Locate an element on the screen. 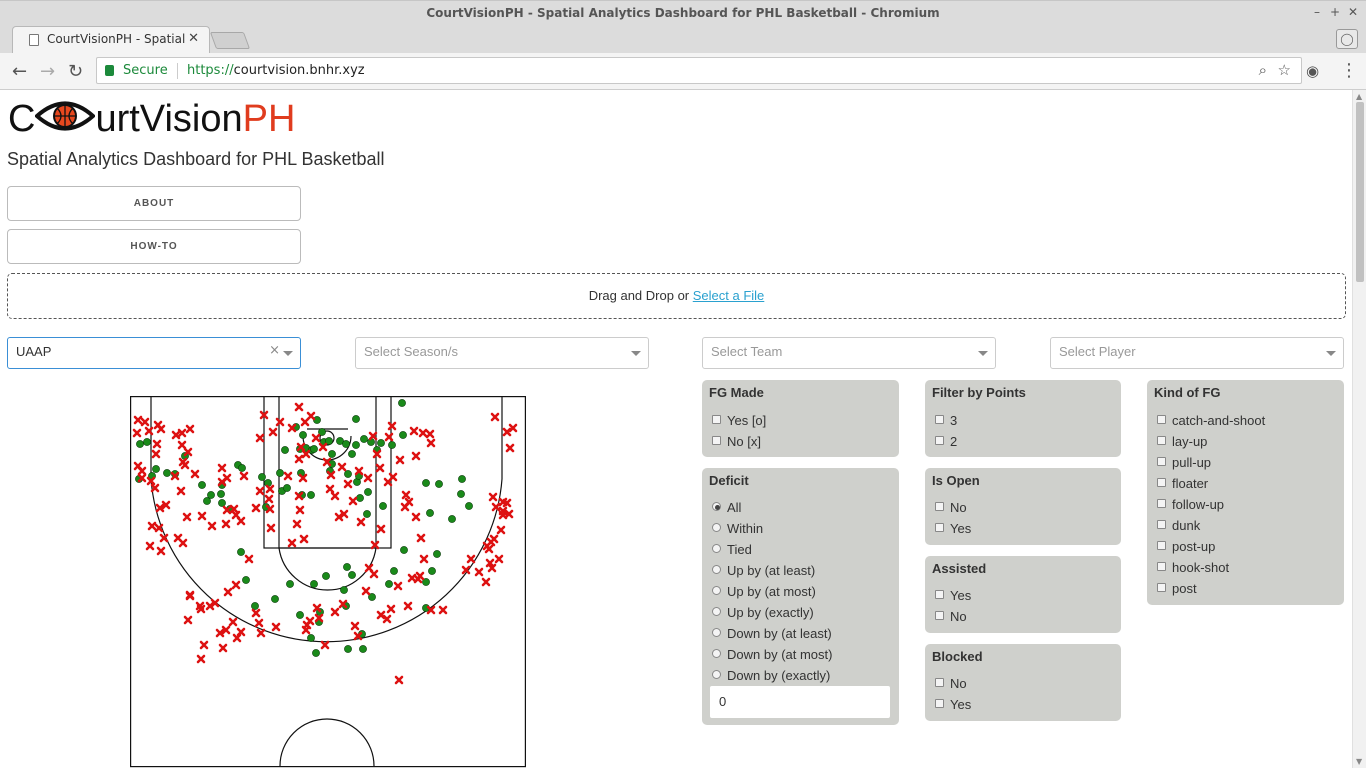 Image resolution: width=1366 pixels, height=768 pixels. assisted-yes-option: Yes is located at coordinates (953, 595).